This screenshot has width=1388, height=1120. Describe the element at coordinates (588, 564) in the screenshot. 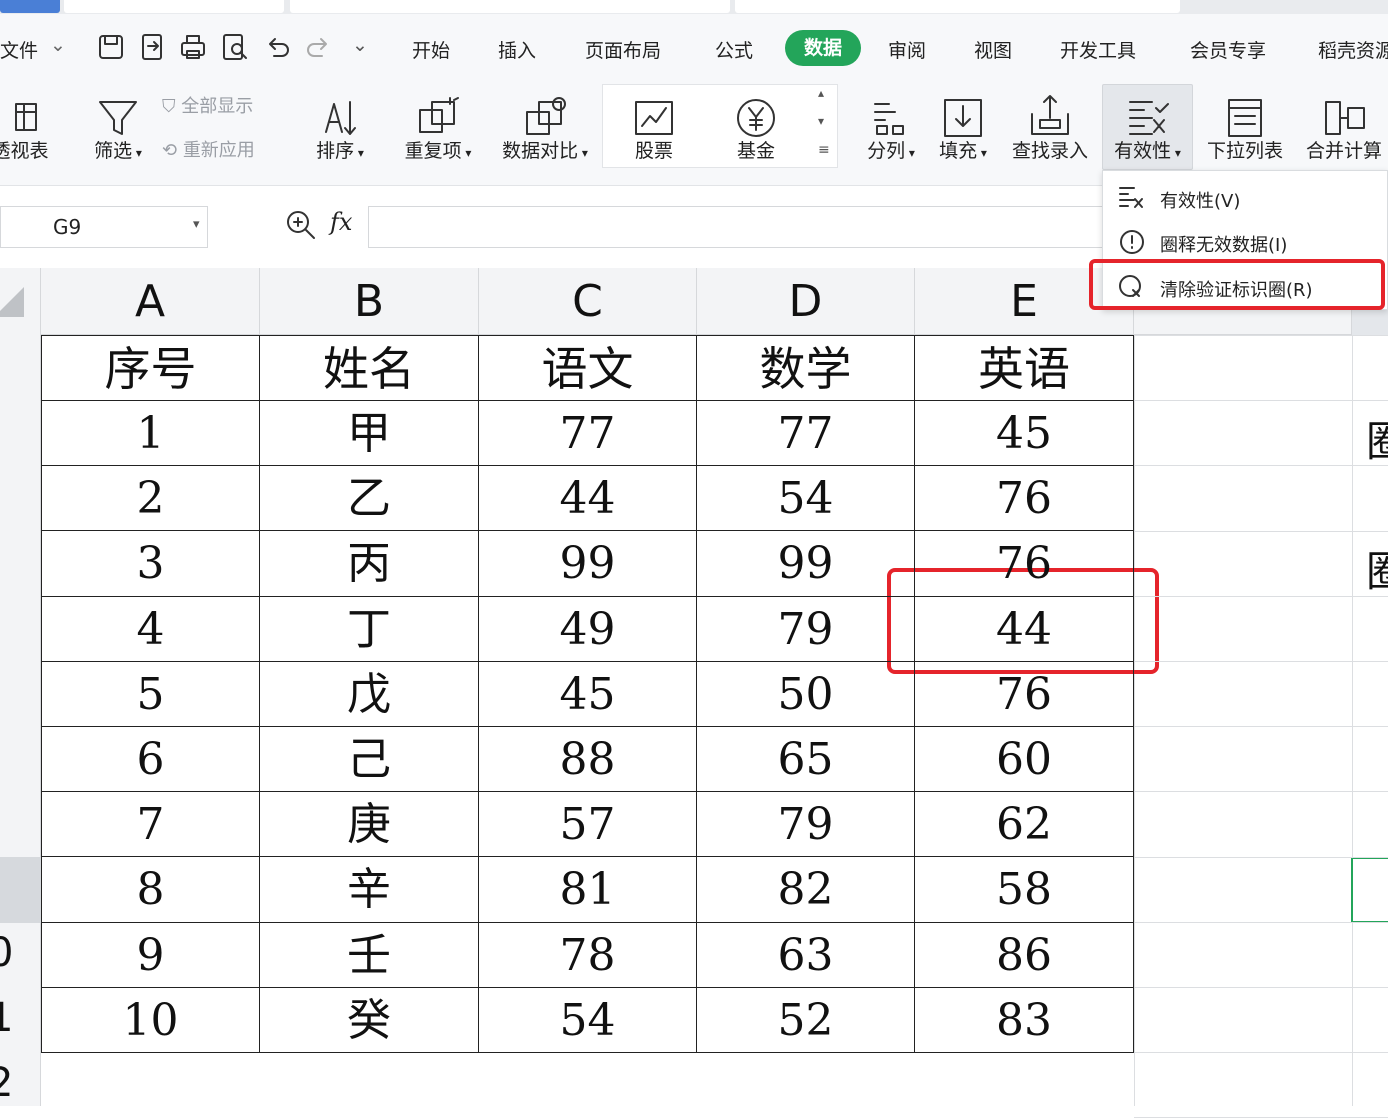

I see `cell-chinese: 99` at that location.